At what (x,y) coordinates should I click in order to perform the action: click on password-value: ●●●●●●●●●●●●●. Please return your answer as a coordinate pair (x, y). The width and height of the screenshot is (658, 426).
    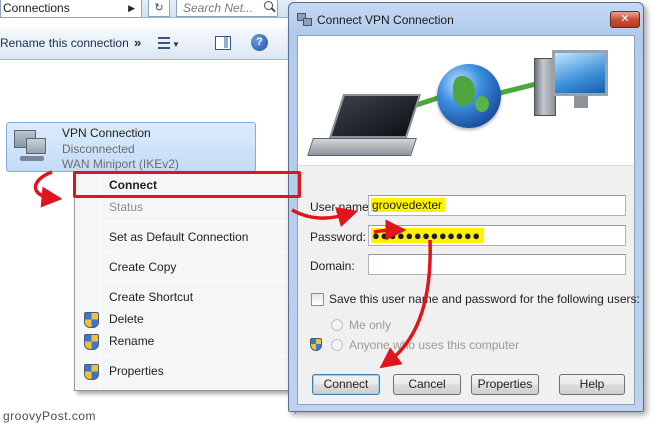
    Looking at the image, I should click on (427, 235).